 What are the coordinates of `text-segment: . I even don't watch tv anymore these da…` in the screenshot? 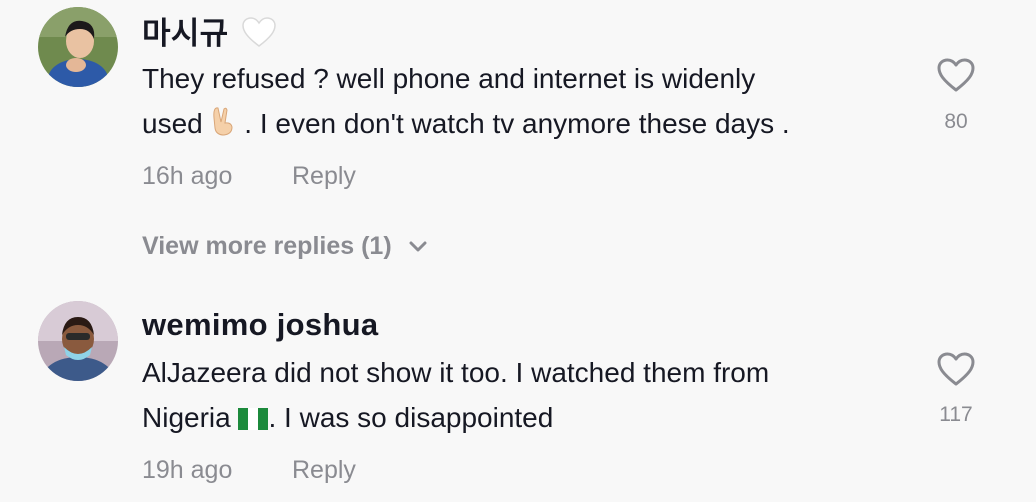 It's located at (513, 123).